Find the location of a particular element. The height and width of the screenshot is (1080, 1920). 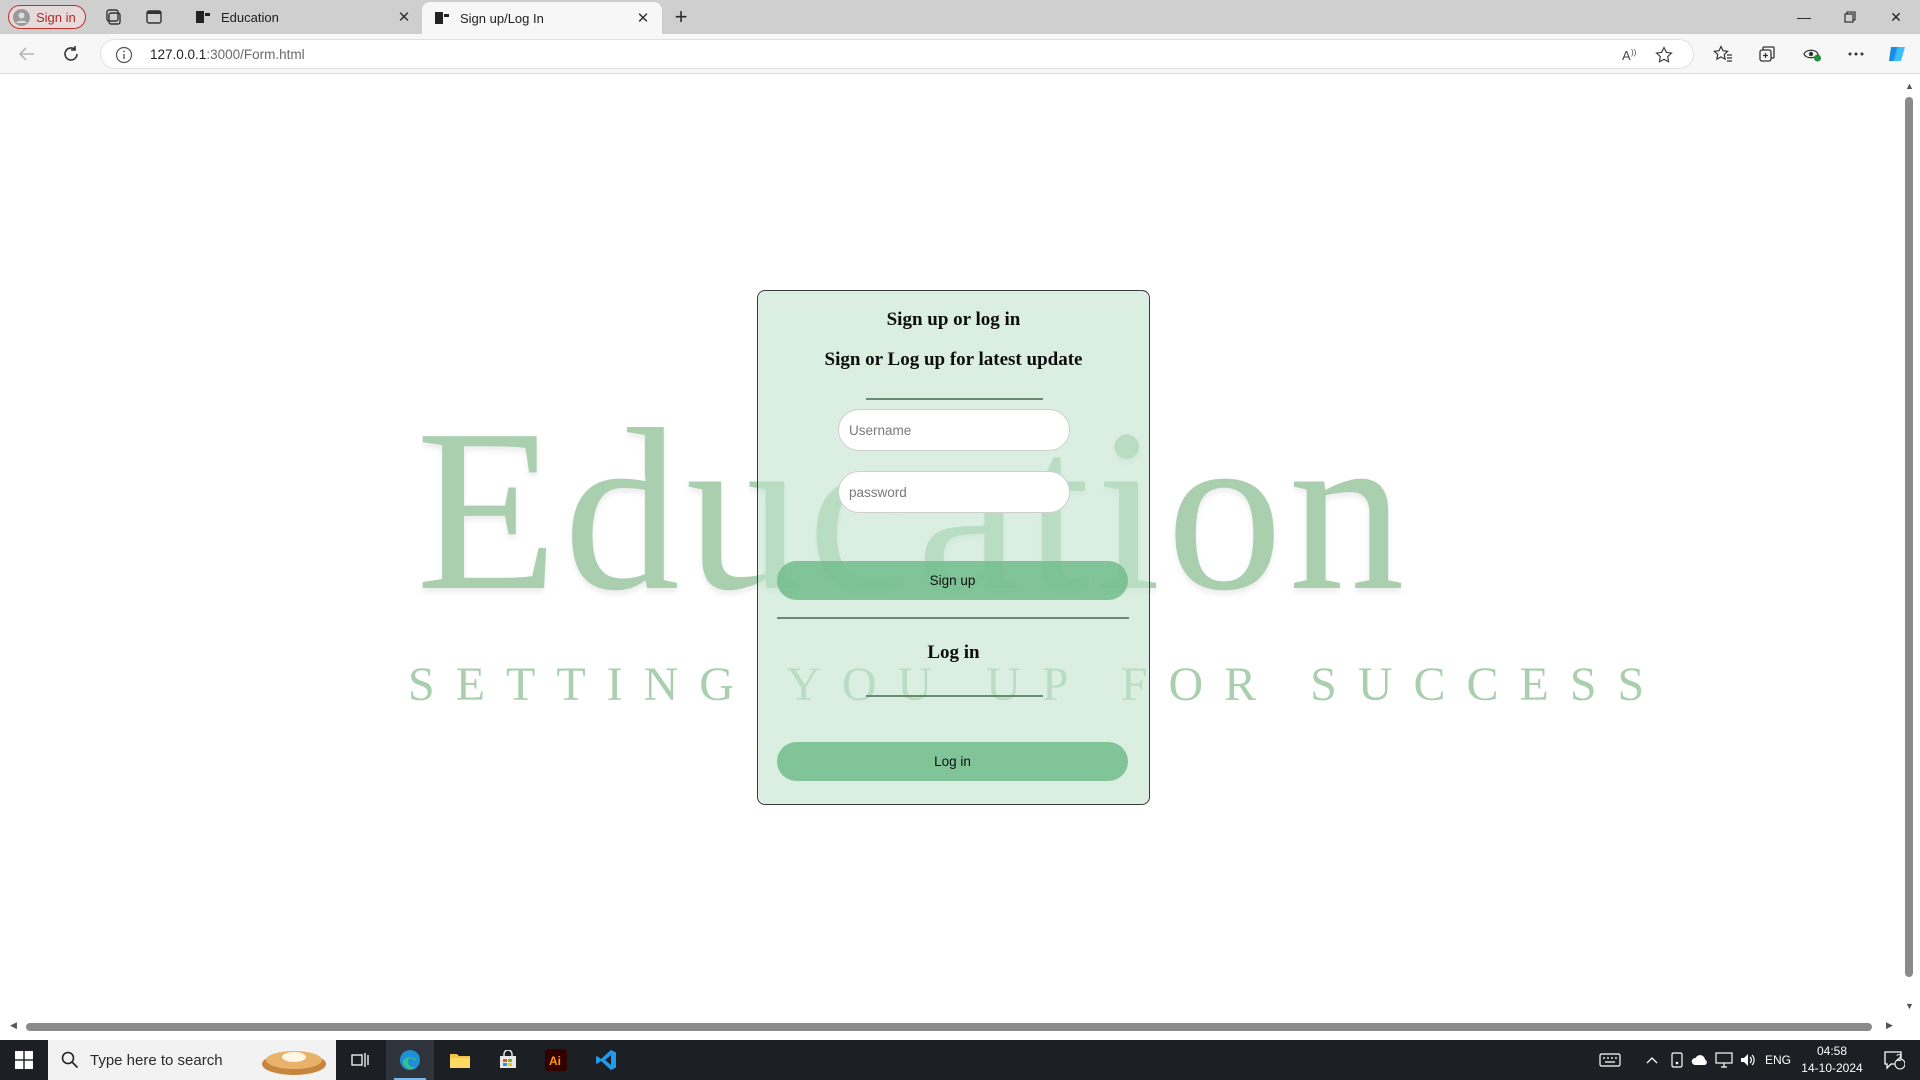

clock-date: 14-10-2024 is located at coordinates (1832, 1068).